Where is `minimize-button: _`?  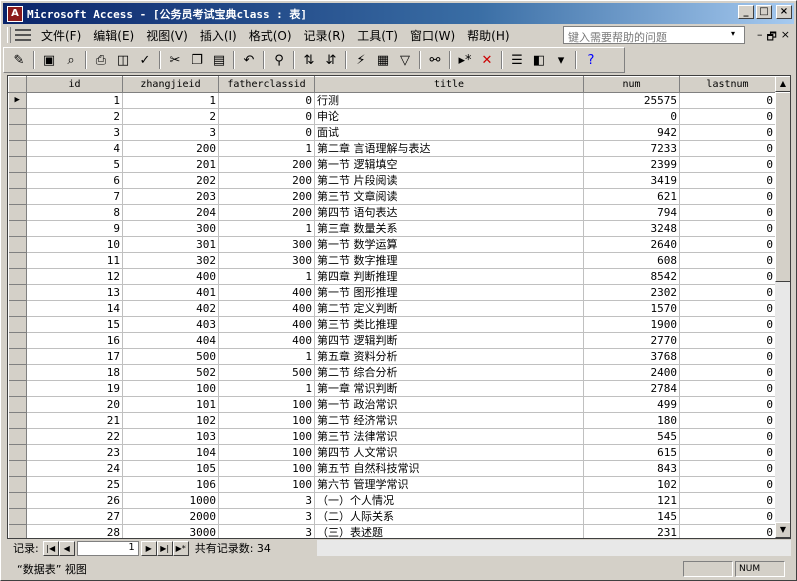 minimize-button: _ is located at coordinates (746, 12).